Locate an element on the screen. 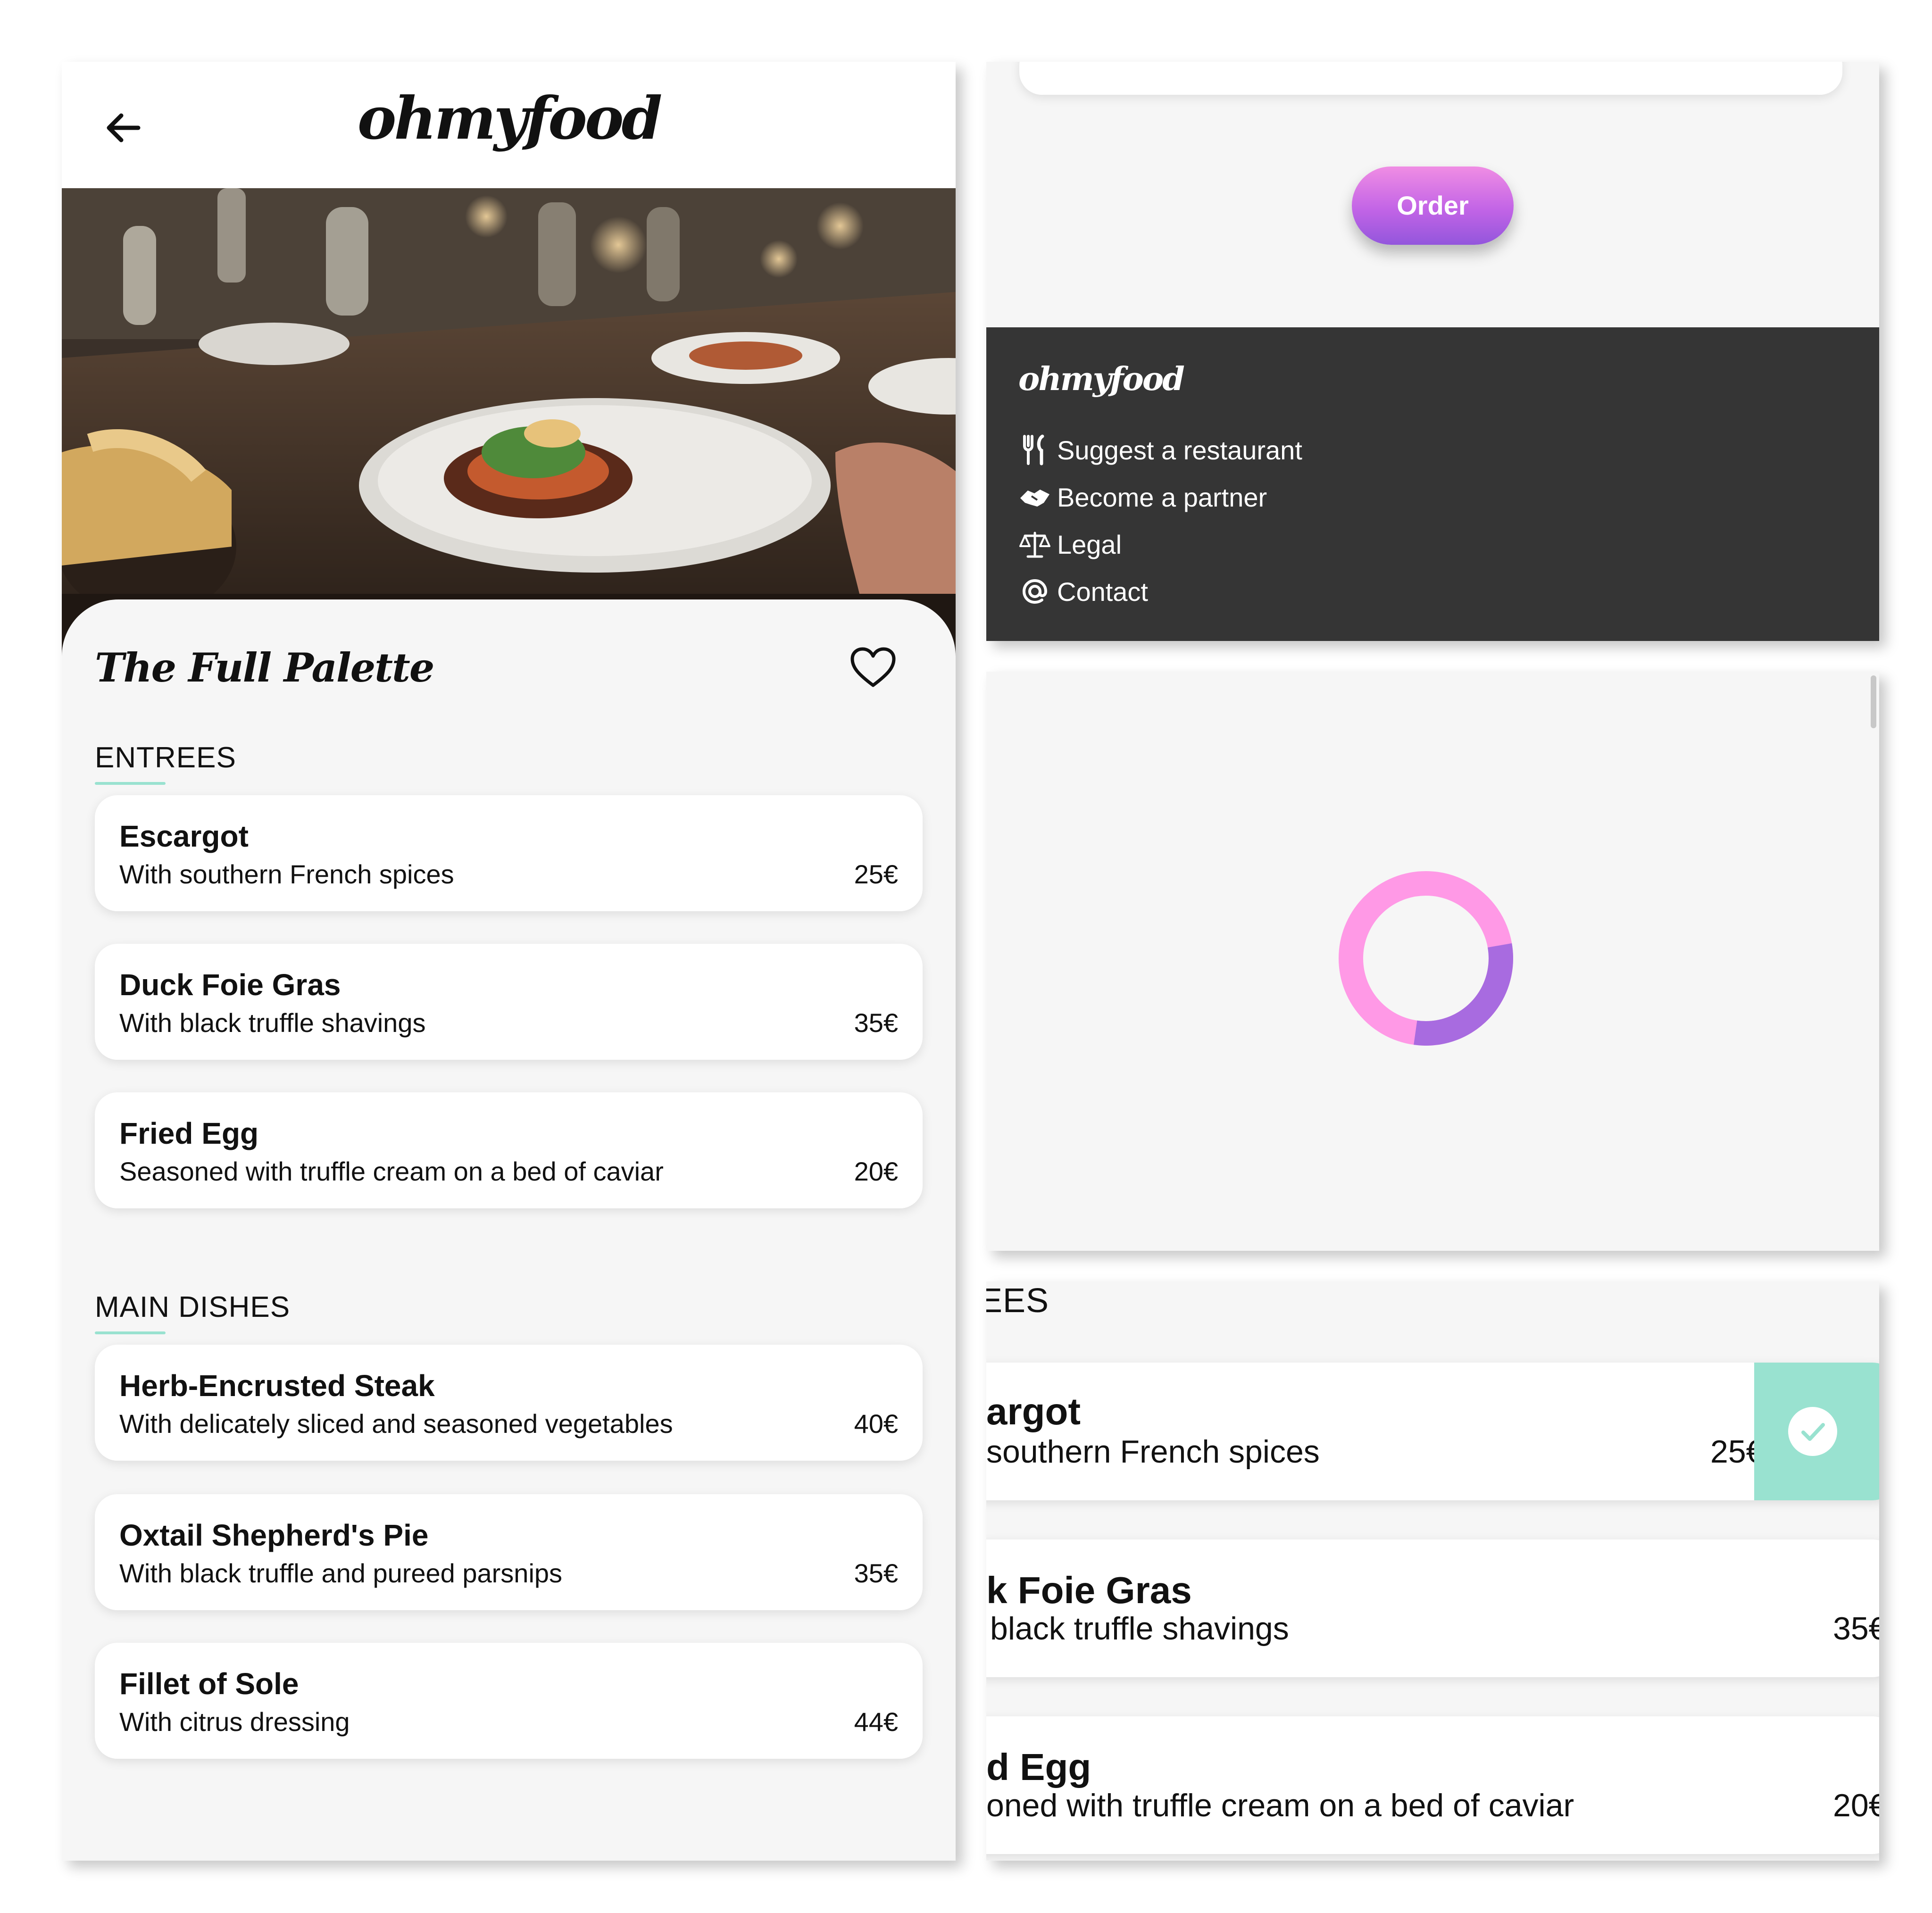 The width and height of the screenshot is (1932, 1913). section-label-fragment: EES is located at coordinates (1018, 1301).